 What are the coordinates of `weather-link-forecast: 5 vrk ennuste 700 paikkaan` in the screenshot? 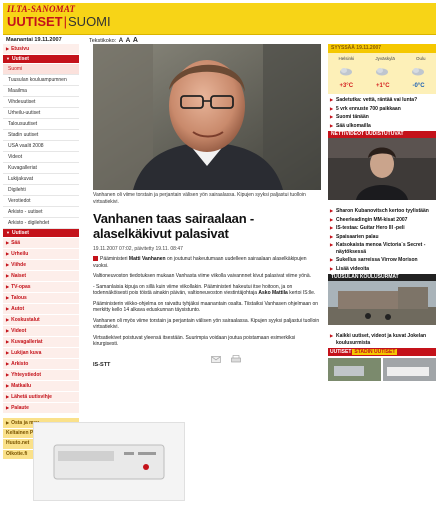 It's located at (382, 109).